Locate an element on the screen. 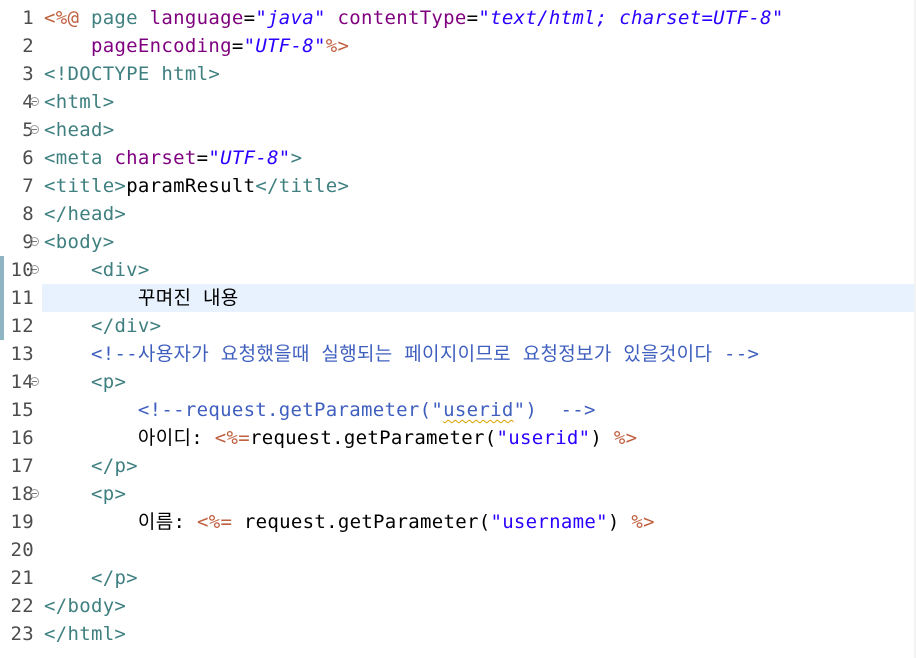 The image size is (916, 658). code-token: contentType is located at coordinates (402, 18).